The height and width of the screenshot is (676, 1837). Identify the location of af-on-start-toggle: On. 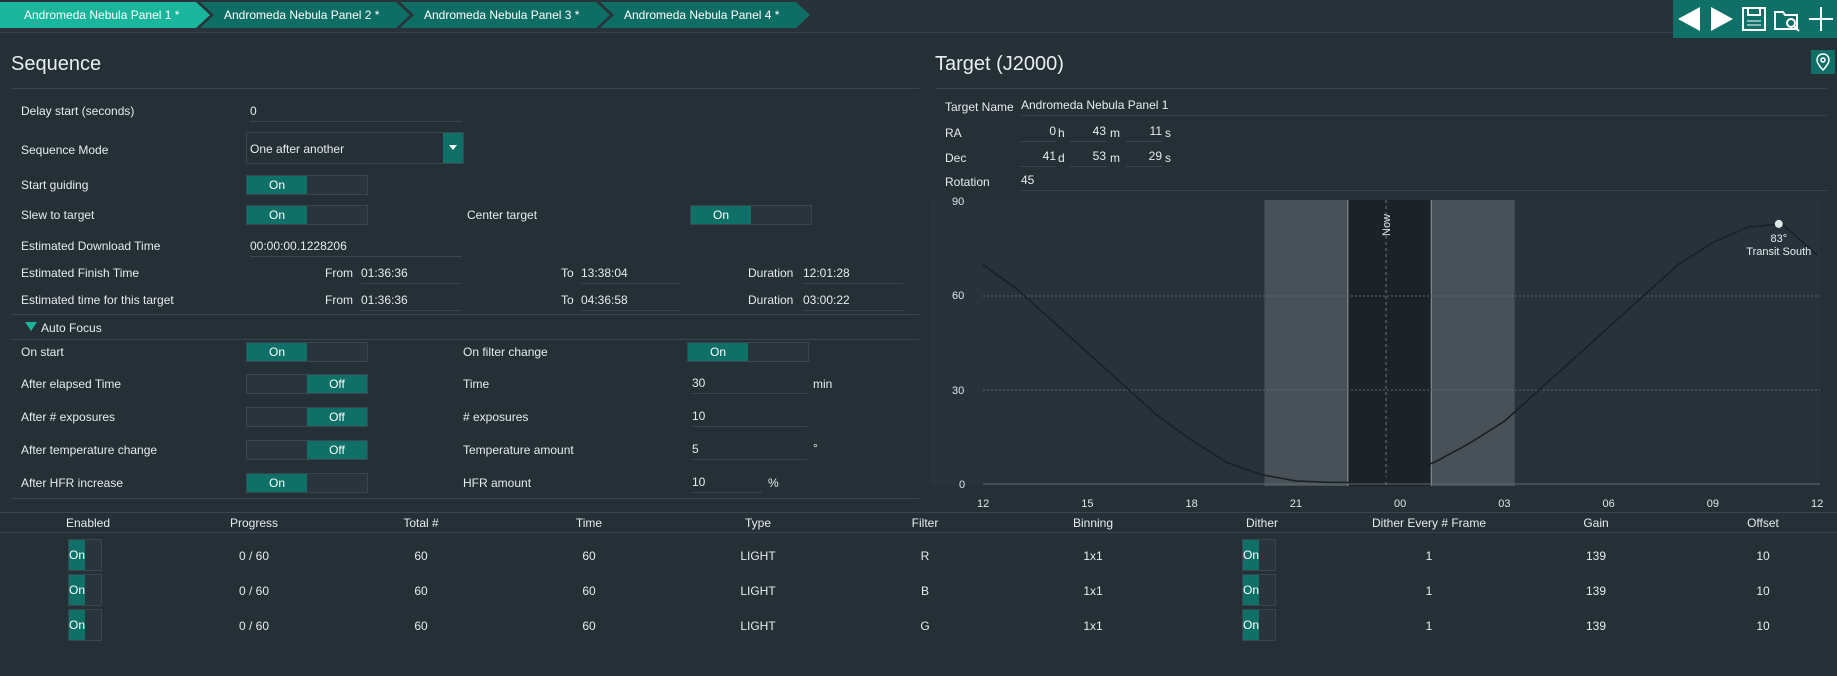
(307, 352).